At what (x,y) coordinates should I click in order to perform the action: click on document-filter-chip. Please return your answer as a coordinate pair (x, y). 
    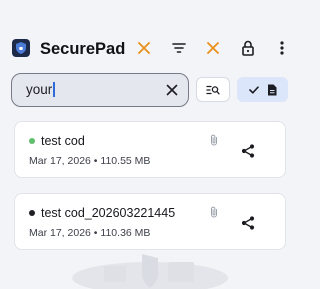
    Looking at the image, I should click on (262, 89).